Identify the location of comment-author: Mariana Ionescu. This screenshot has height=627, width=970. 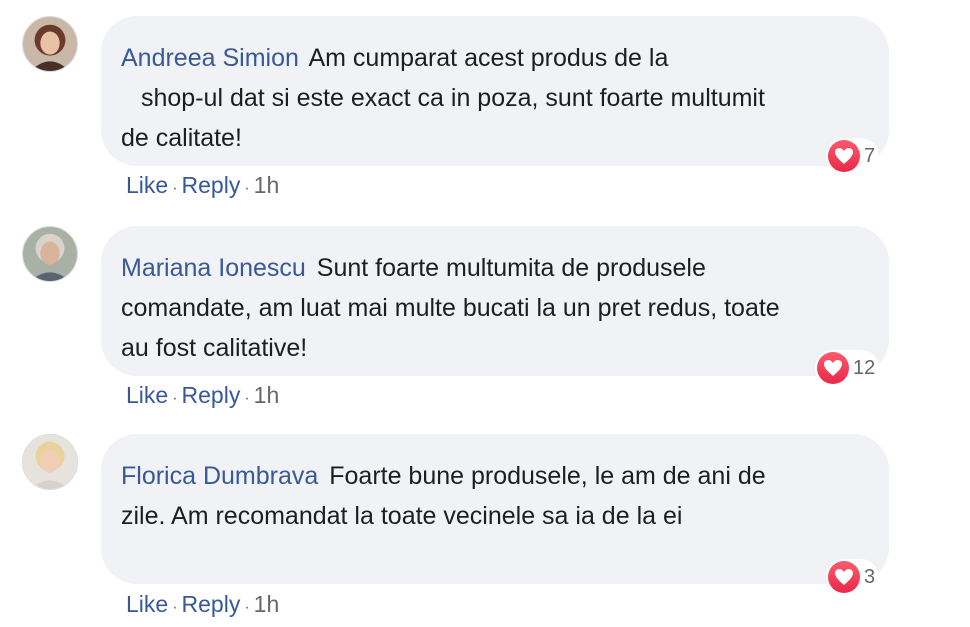
(213, 268).